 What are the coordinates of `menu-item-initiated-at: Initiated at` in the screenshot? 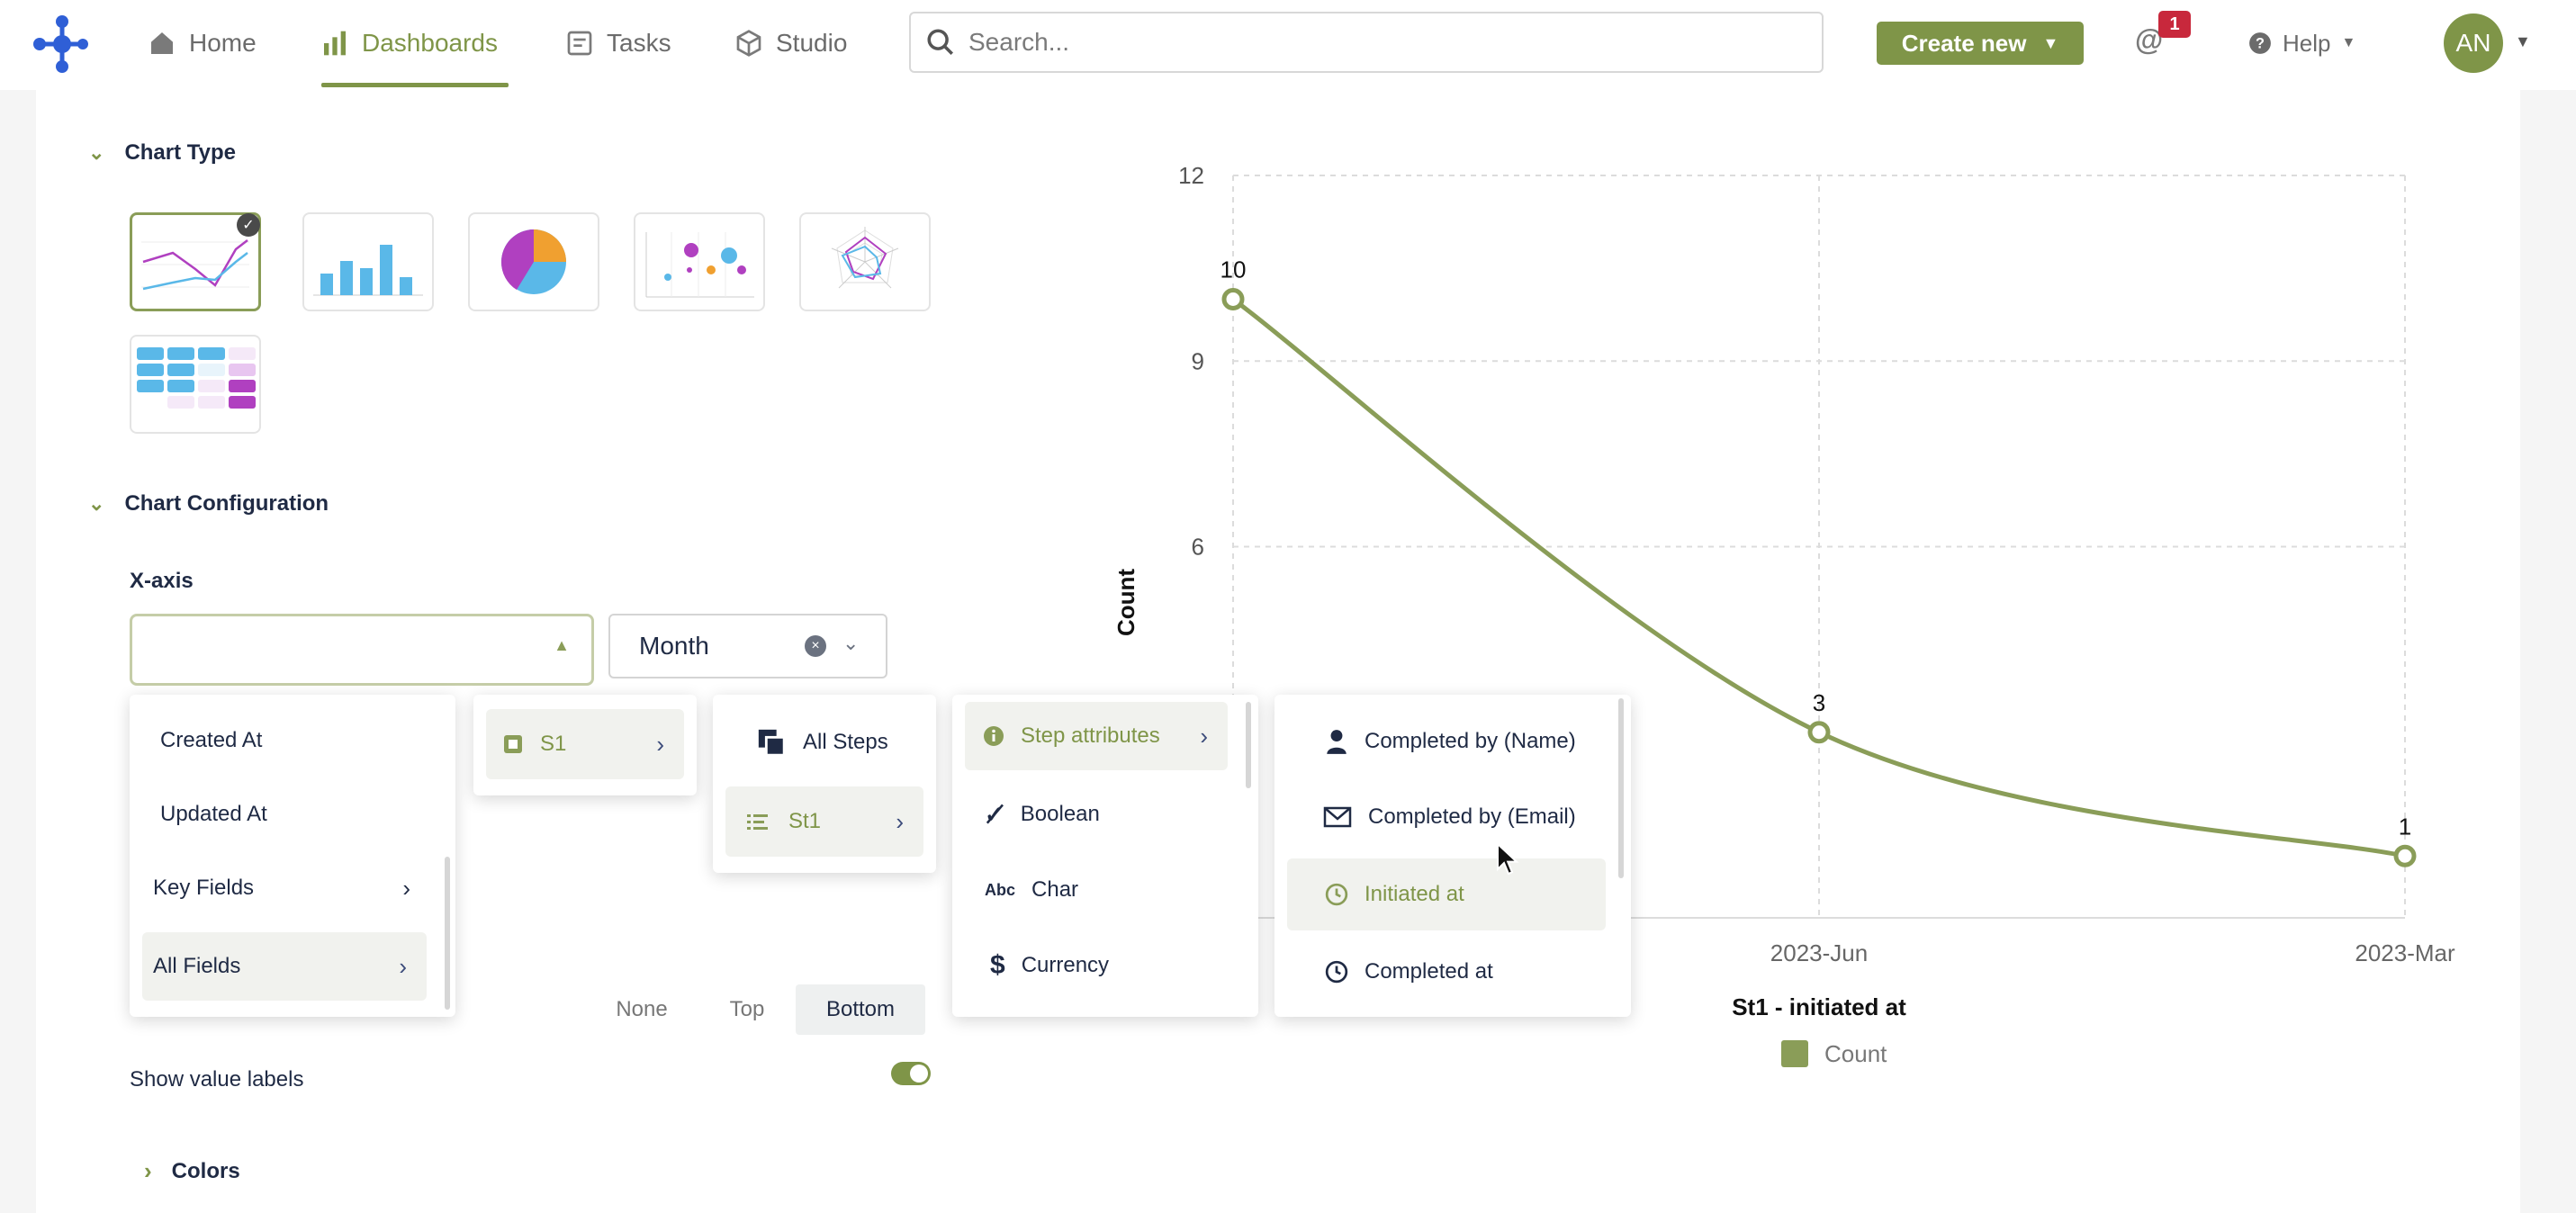 It's located at (1446, 894).